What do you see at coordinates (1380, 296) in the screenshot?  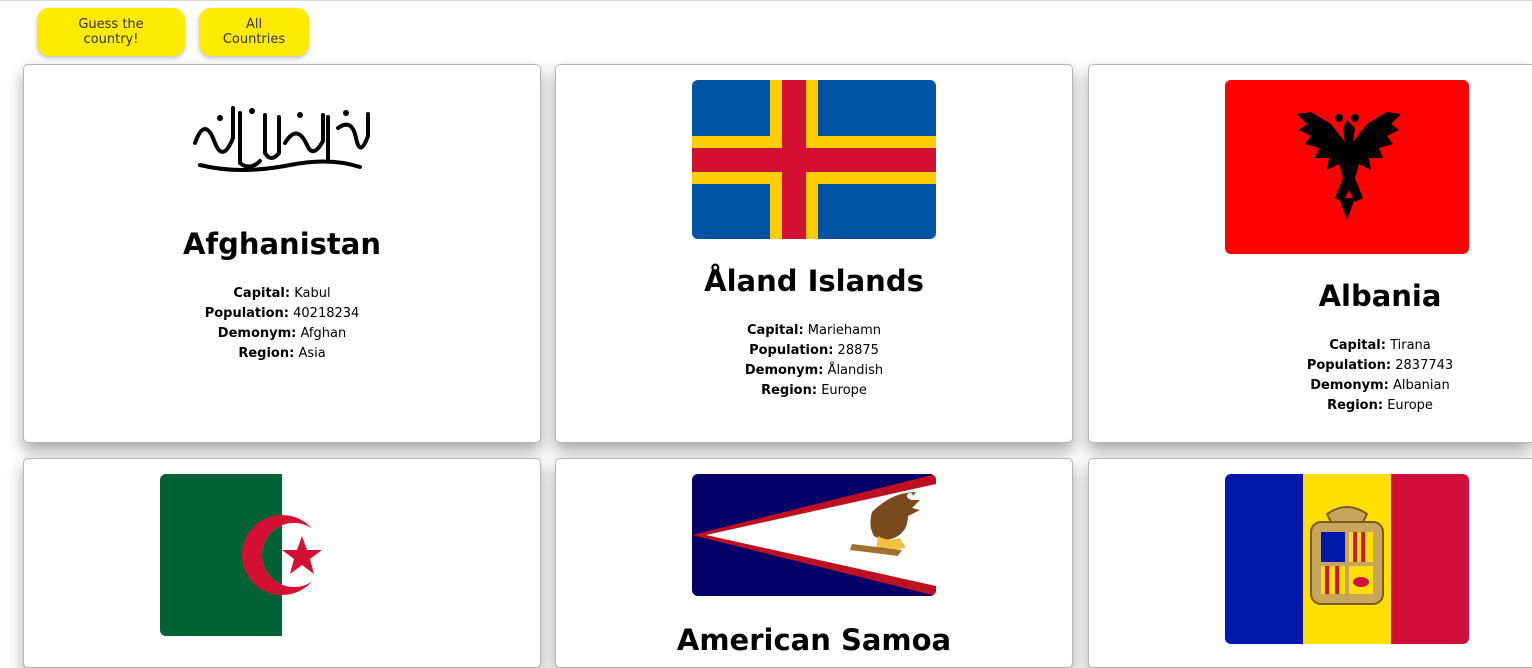 I see `country-name: Albania` at bounding box center [1380, 296].